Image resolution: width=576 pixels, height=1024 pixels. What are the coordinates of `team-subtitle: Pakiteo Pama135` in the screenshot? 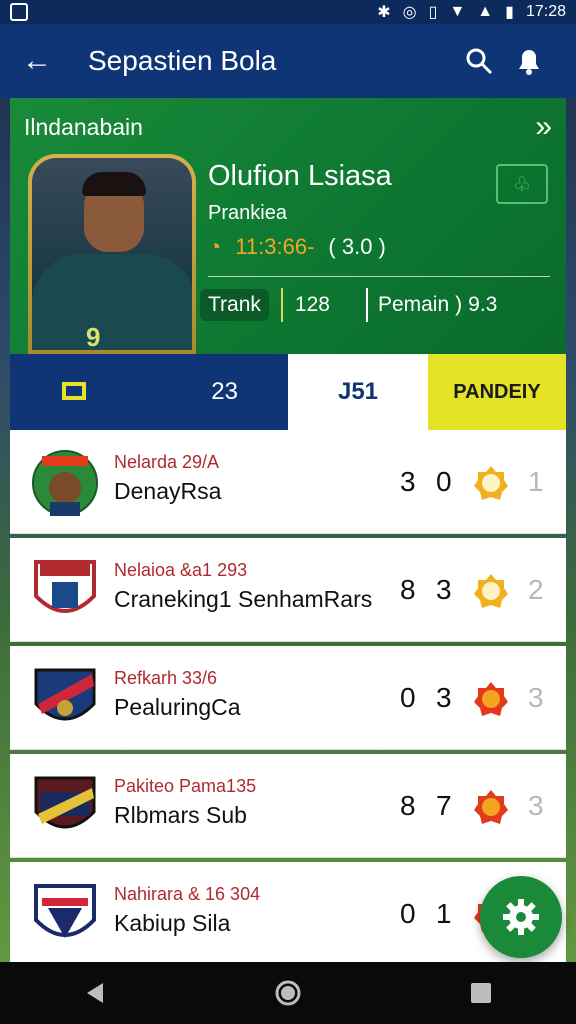 It's located at (185, 786).